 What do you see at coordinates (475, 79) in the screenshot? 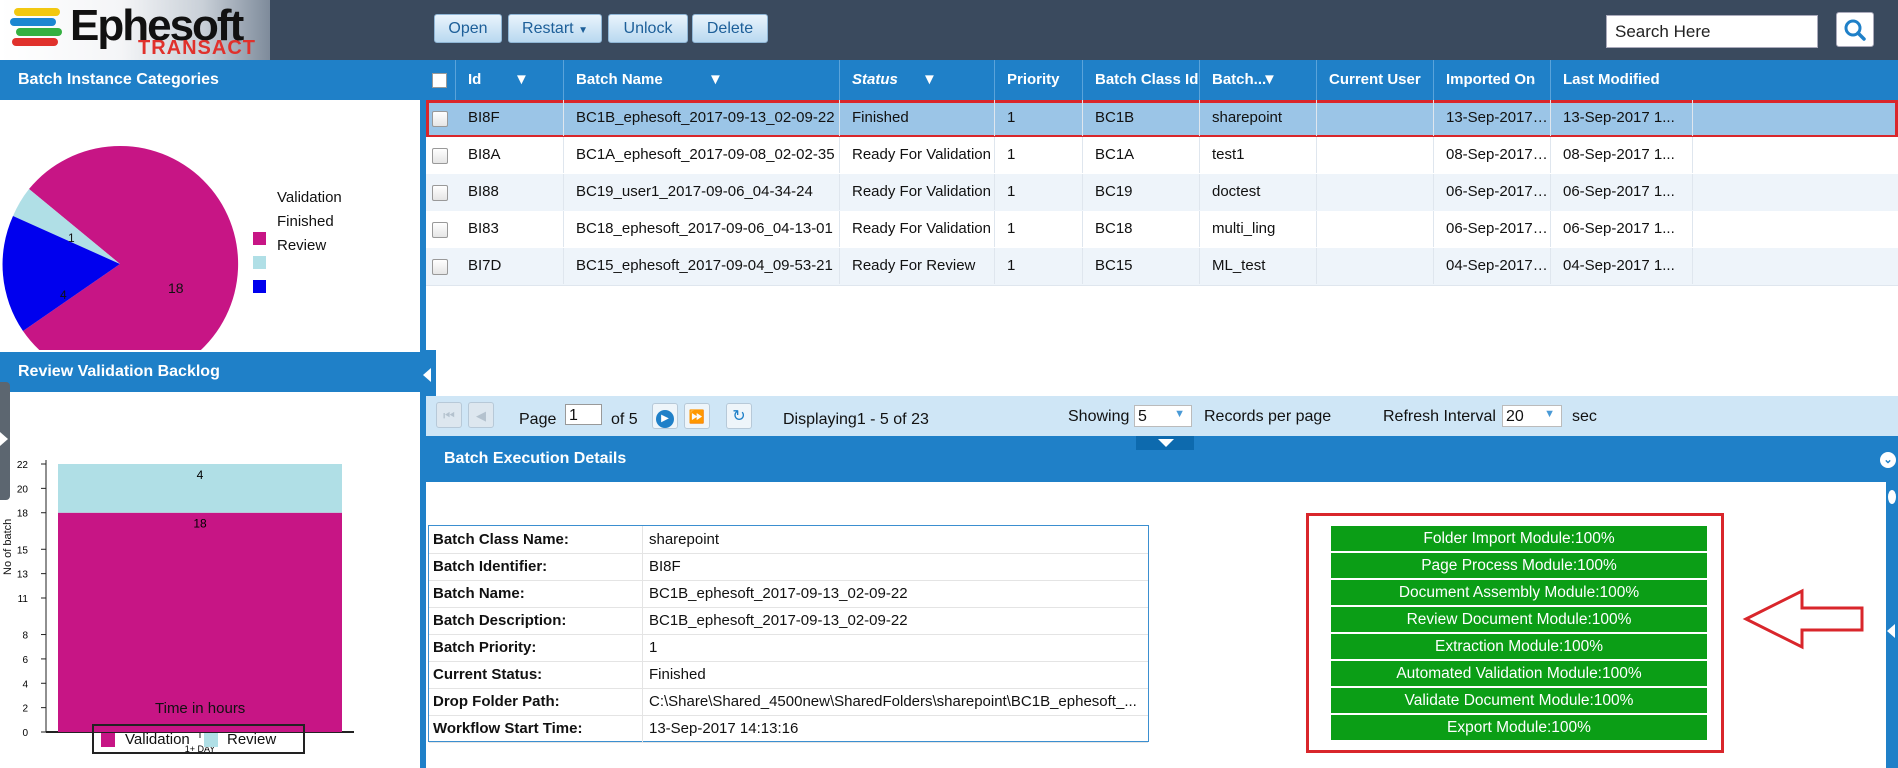
I see `col-id-label: Id` at bounding box center [475, 79].